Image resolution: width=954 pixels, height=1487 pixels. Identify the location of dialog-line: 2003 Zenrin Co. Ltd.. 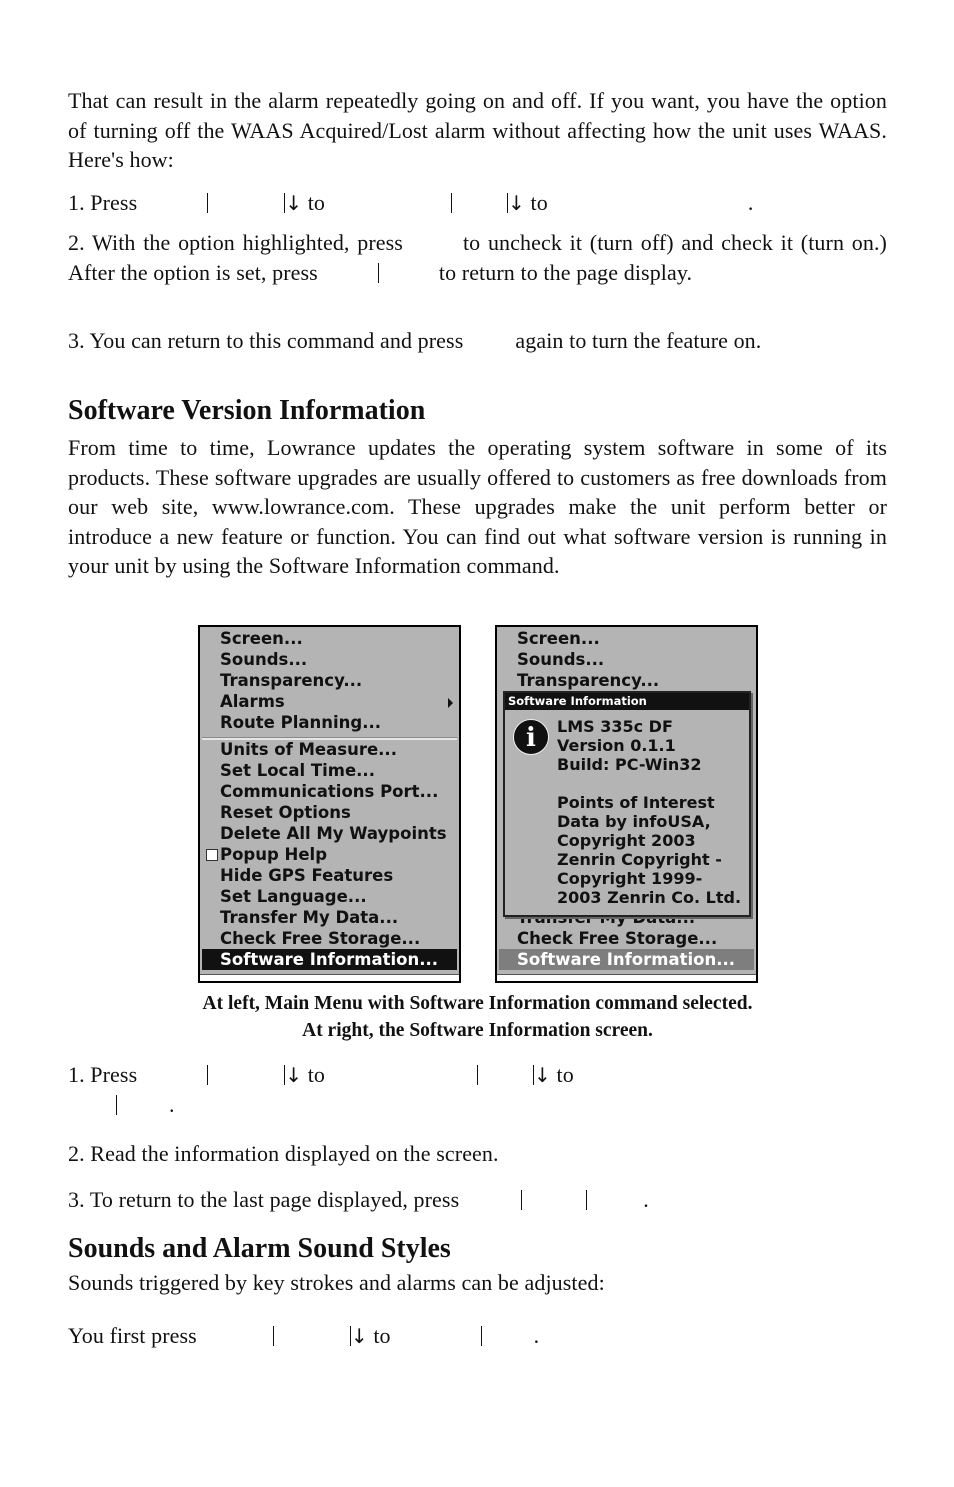
(649, 897).